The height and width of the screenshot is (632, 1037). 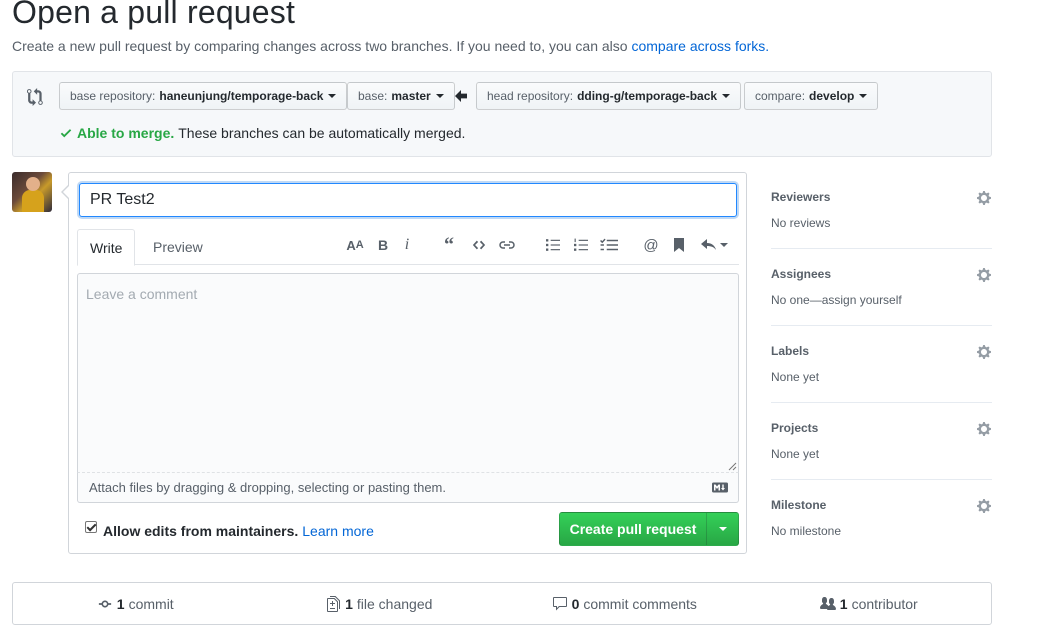 What do you see at coordinates (461, 96) in the screenshot?
I see `arrow-left-icon` at bounding box center [461, 96].